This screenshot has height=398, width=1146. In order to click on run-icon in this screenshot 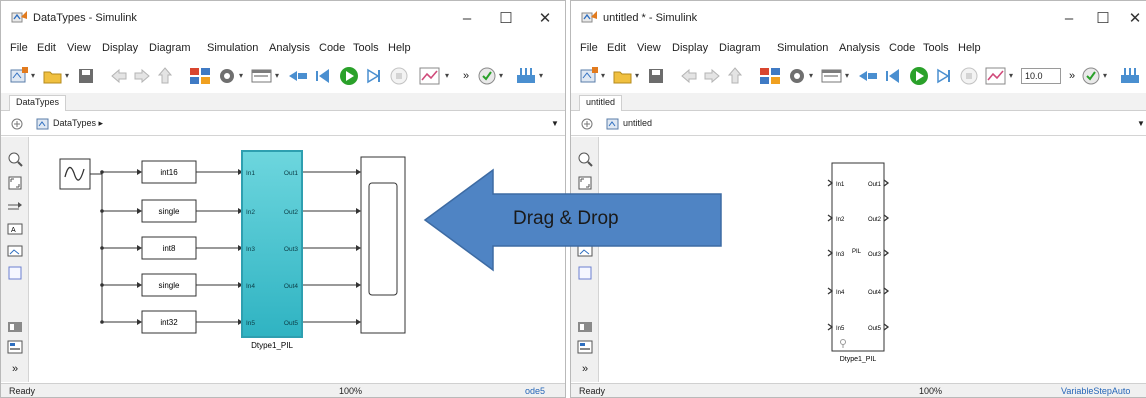, I will do `click(919, 76)`.